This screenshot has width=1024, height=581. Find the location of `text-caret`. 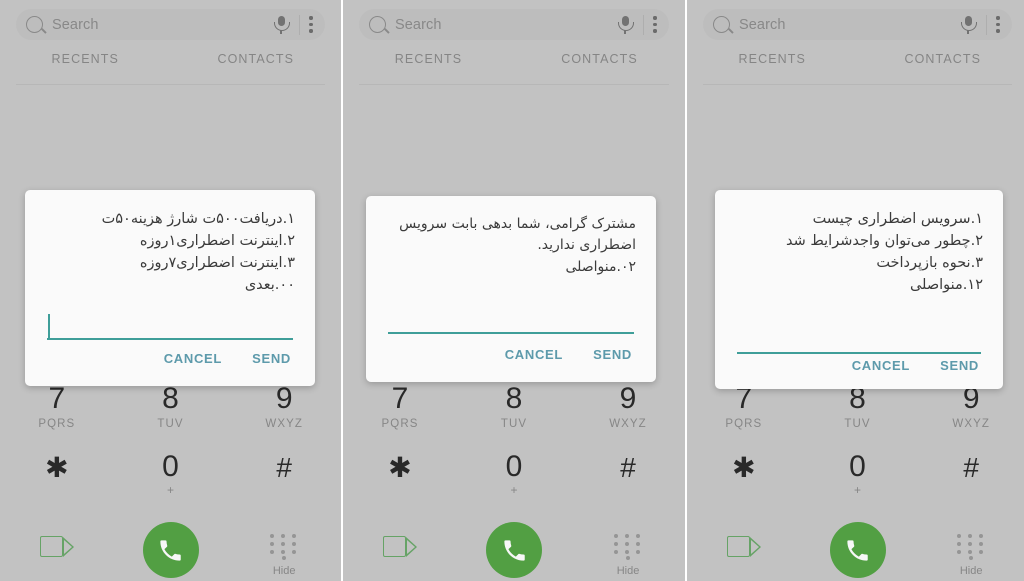

text-caret is located at coordinates (49, 326).